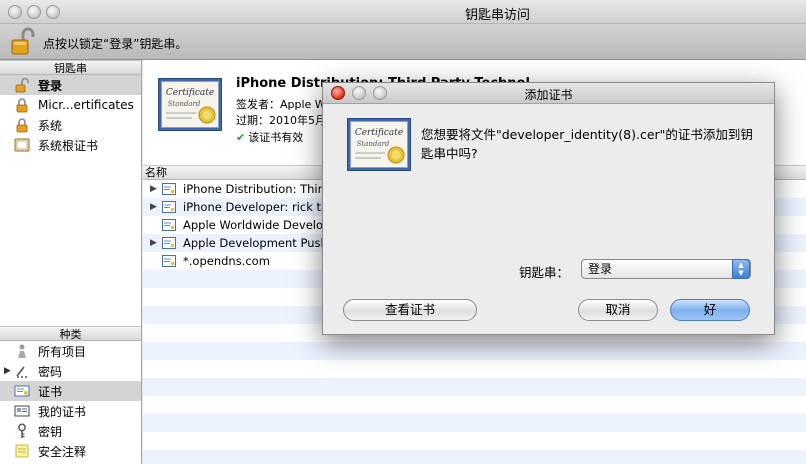 Image resolution: width=806 pixels, height=464 pixels. Describe the element at coordinates (257, 189) in the screenshot. I see `row-label: iPhone Distribution: Think` at that location.